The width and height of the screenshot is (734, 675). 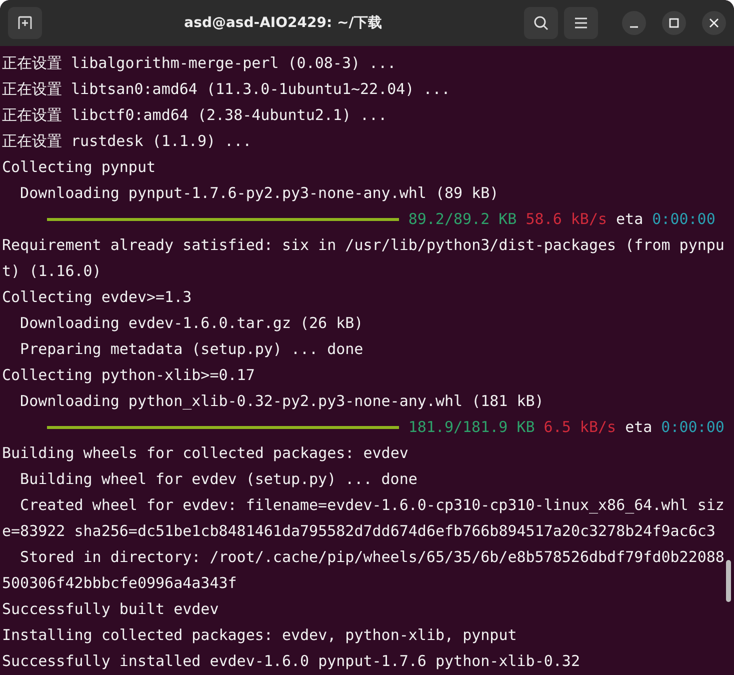 I want to click on new-tab-icon, so click(x=25, y=23).